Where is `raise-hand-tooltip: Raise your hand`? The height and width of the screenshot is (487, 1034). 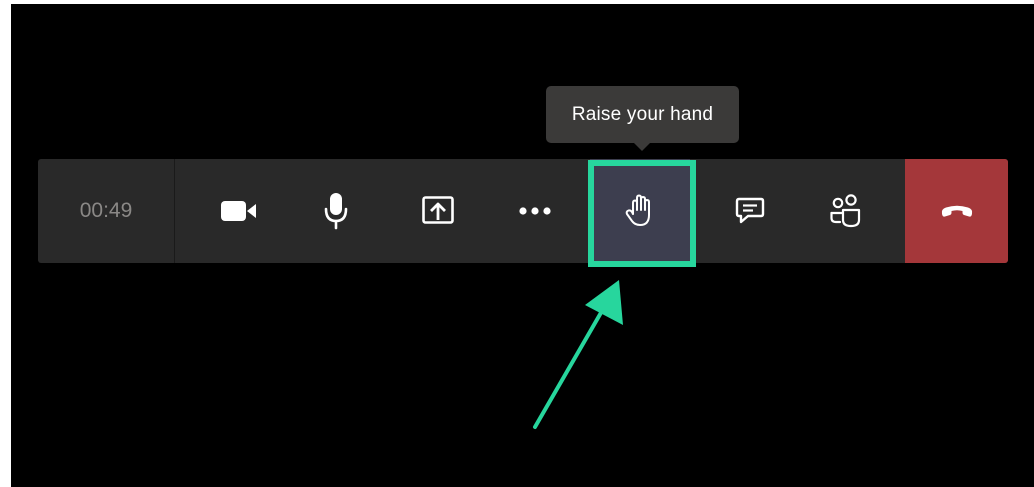
raise-hand-tooltip: Raise your hand is located at coordinates (642, 118).